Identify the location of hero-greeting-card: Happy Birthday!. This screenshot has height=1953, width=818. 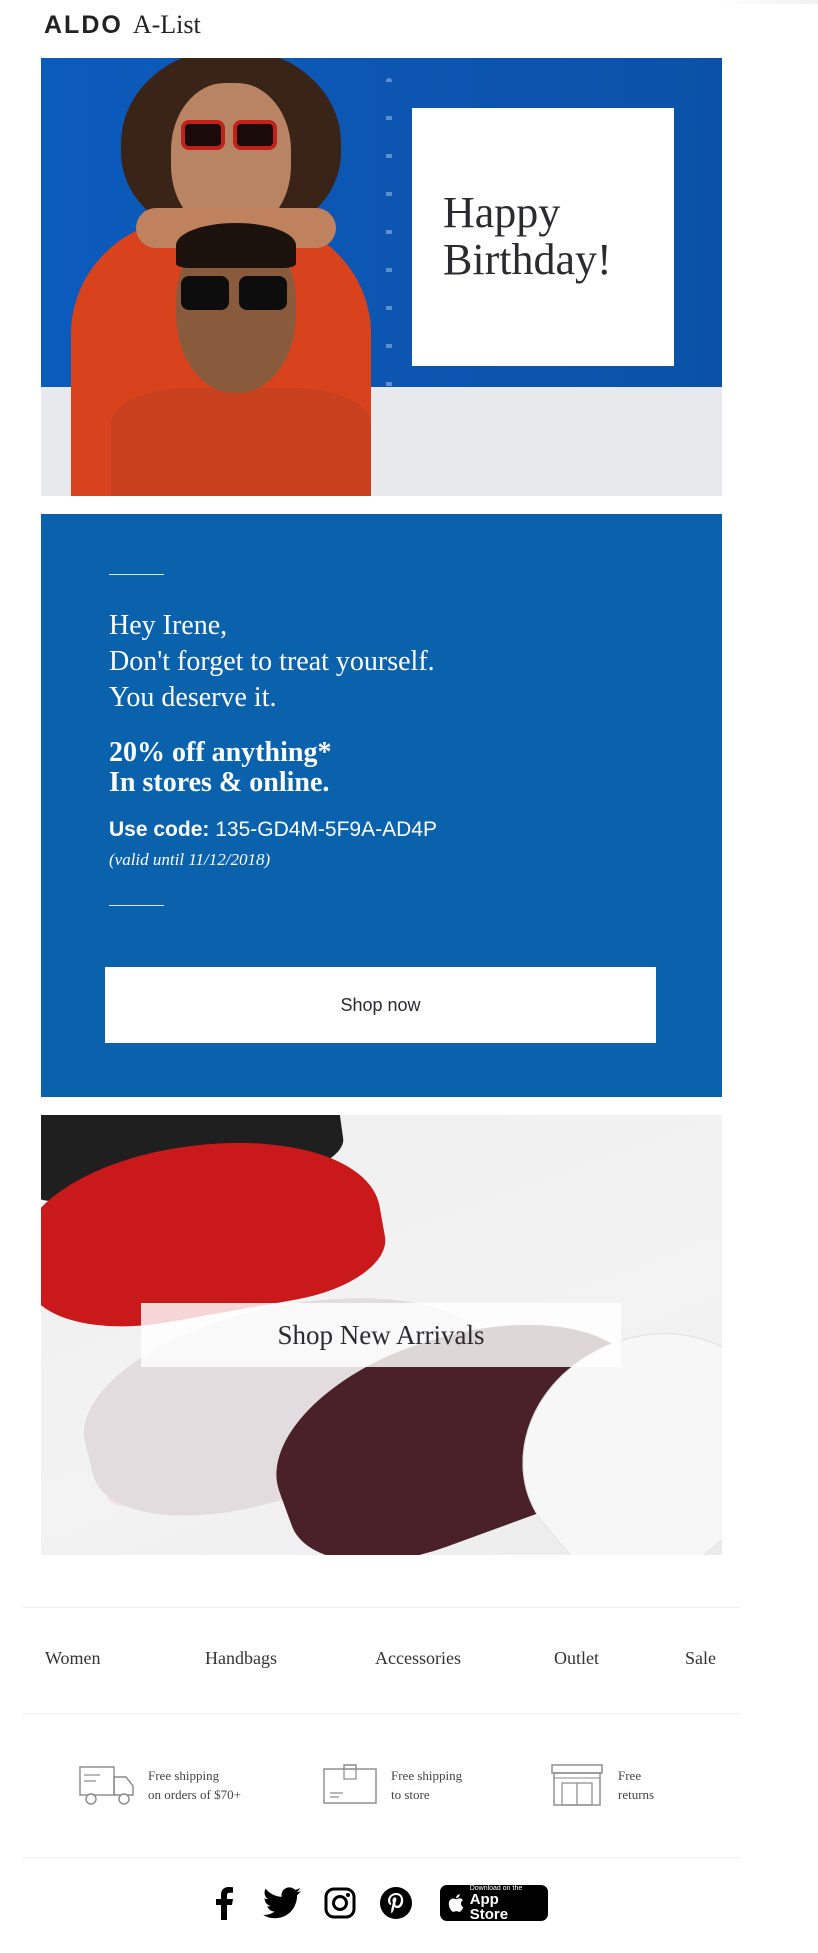
(543, 237).